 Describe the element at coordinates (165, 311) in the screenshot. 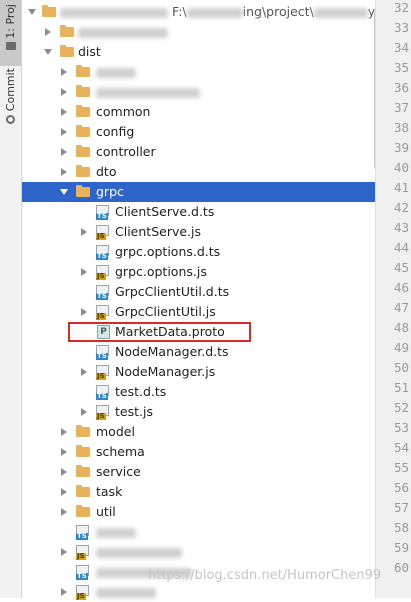

I see `file-label: GrpcClientUtil.js` at that location.